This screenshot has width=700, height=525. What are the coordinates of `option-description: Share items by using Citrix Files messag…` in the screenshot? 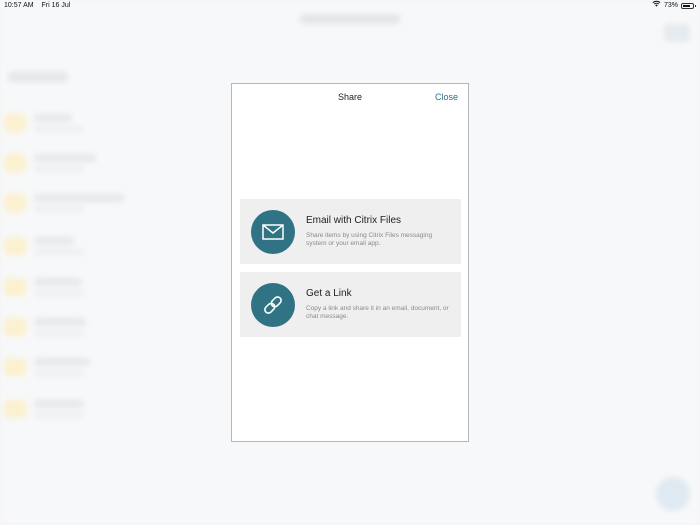 It's located at (369, 239).